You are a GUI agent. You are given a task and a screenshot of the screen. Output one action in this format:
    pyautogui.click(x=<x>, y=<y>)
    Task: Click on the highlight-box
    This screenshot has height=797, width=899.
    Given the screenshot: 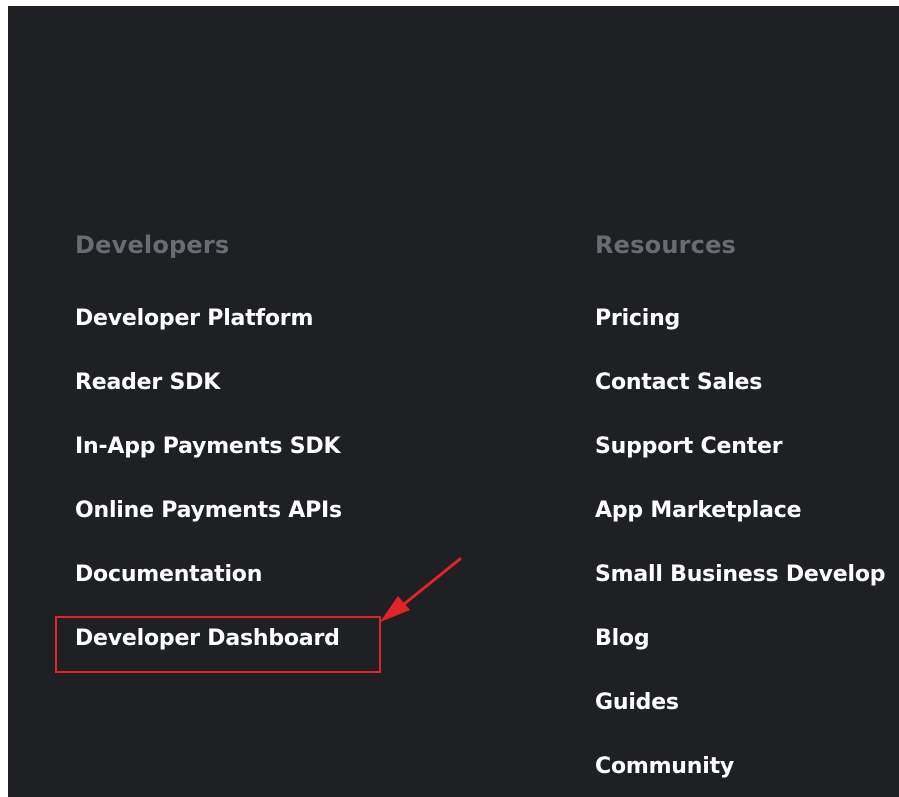 What is the action you would take?
    pyautogui.click(x=218, y=644)
    